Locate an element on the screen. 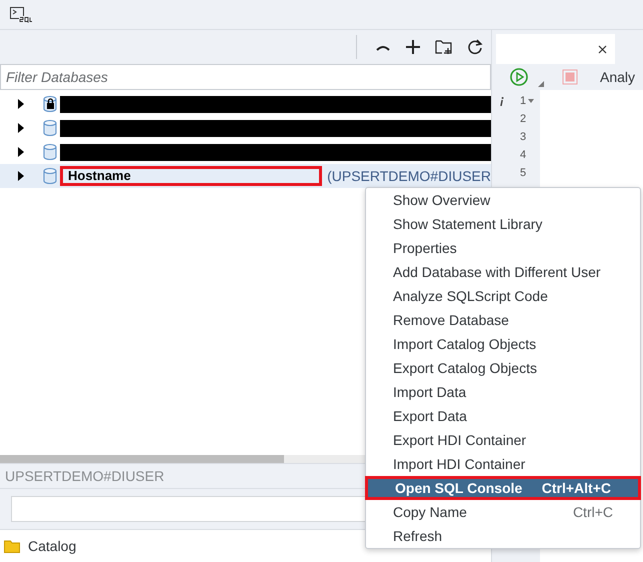 The height and width of the screenshot is (562, 643). info-icon is located at coordinates (502, 101).